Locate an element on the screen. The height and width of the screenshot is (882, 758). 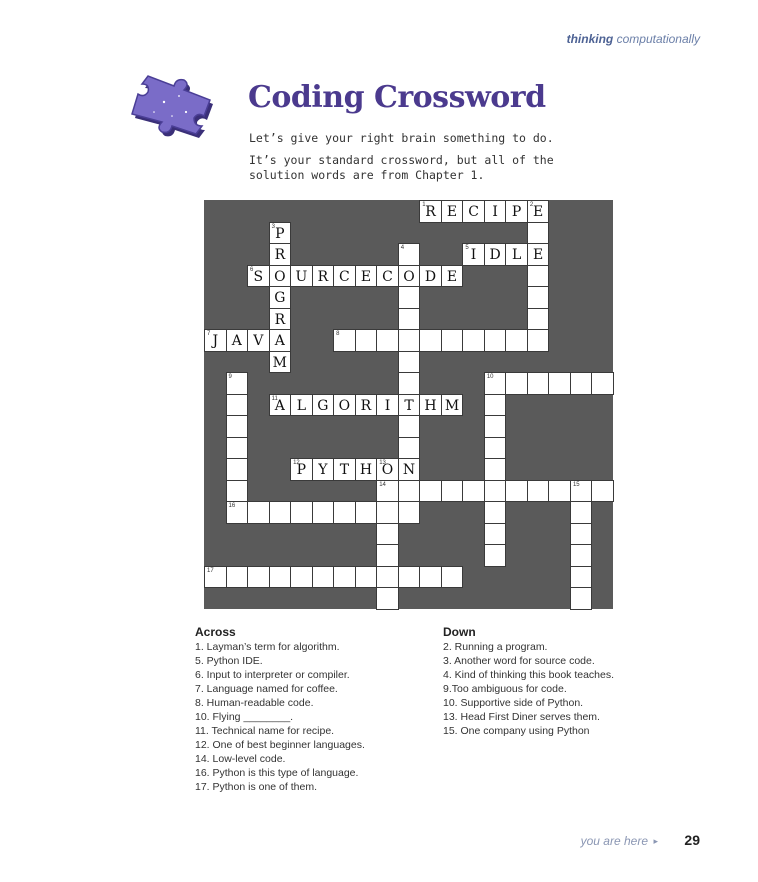
crossword-cell: 4 is located at coordinates (409, 254).